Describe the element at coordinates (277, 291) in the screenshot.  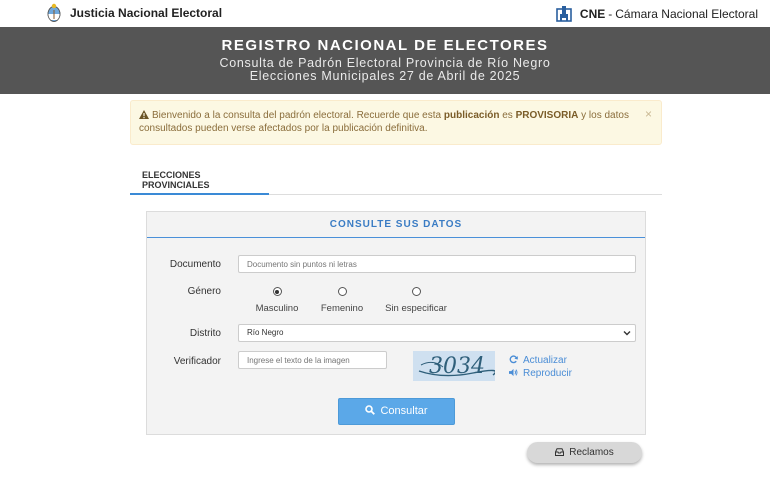
I see `genero-masculino-radio` at that location.